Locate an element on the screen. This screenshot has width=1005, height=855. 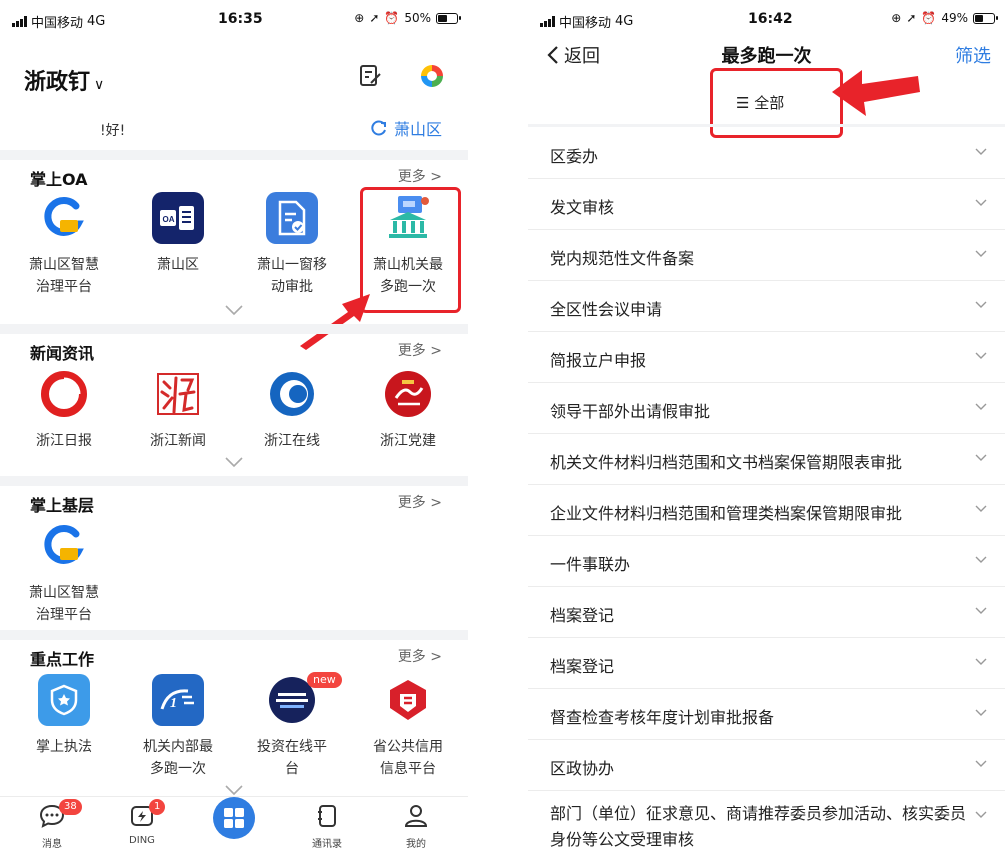
category-row: 全区性会议申请 is located at coordinates (766, 306).